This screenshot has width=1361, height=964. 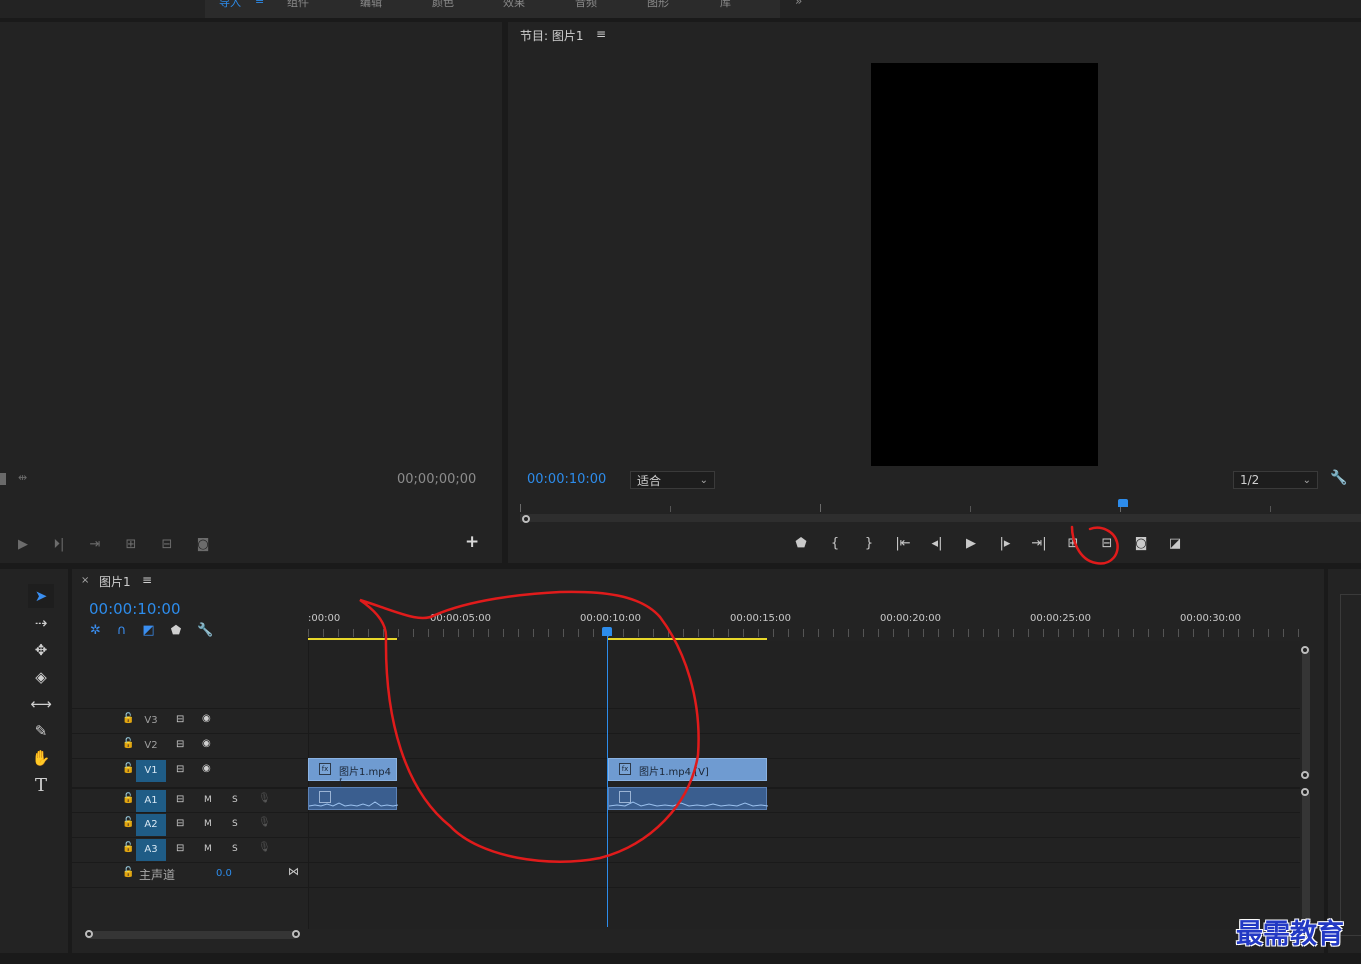 I want to click on annotation-loop-timeline, so click(x=529, y=726).